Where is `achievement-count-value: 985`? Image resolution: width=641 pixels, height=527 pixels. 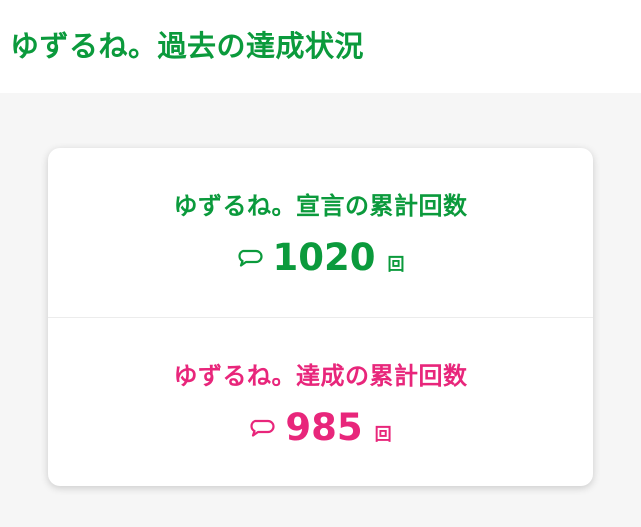 achievement-count-value: 985 is located at coordinates (324, 427).